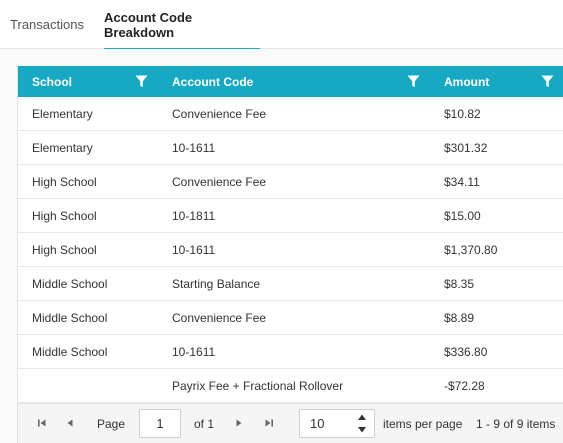 Image resolution: width=563 pixels, height=443 pixels. I want to click on page-number-input, so click(160, 423).